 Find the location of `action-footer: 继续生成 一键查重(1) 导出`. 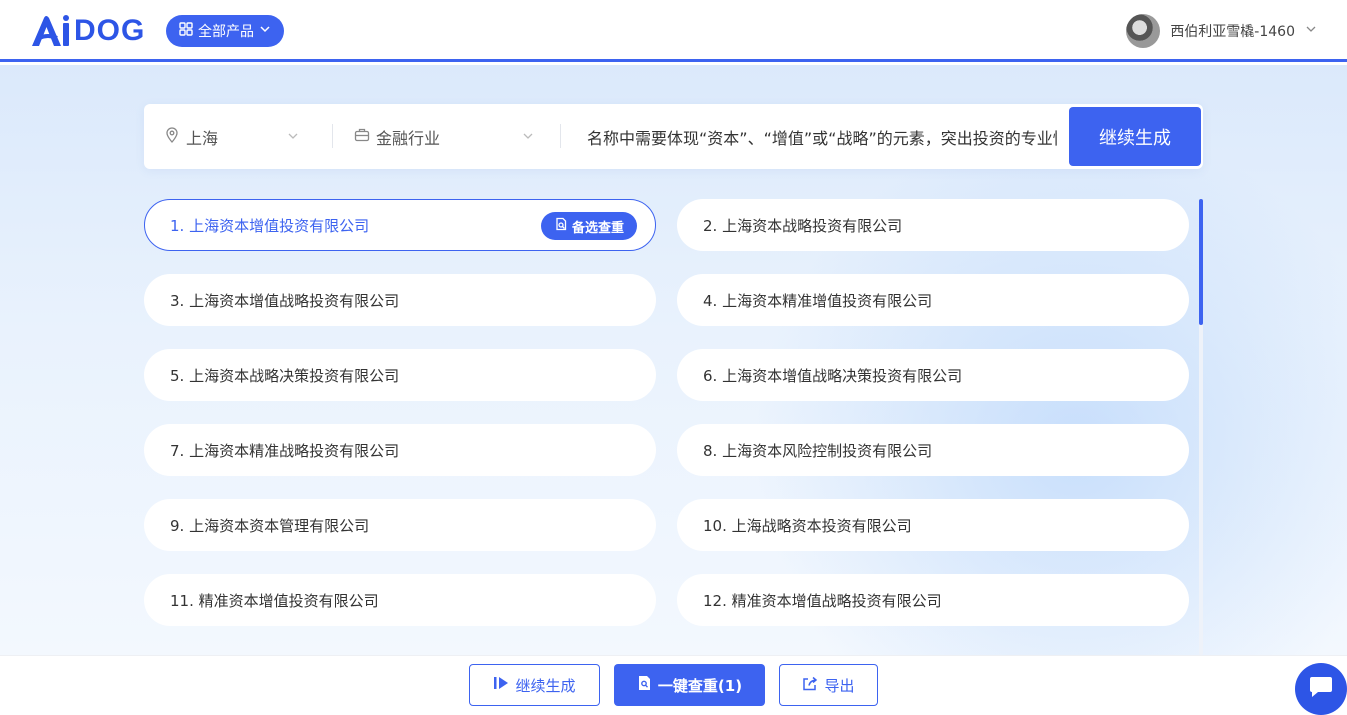

action-footer: 继续生成 一键查重(1) 导出 is located at coordinates (673, 685).